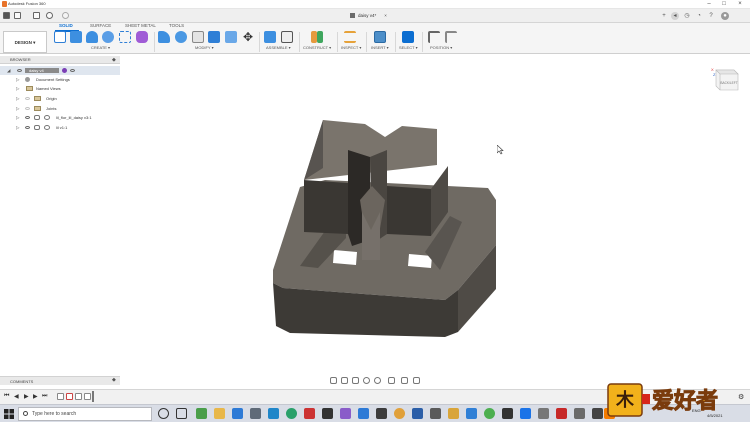  I want to click on new-tab-icon: +, so click(664, 16).